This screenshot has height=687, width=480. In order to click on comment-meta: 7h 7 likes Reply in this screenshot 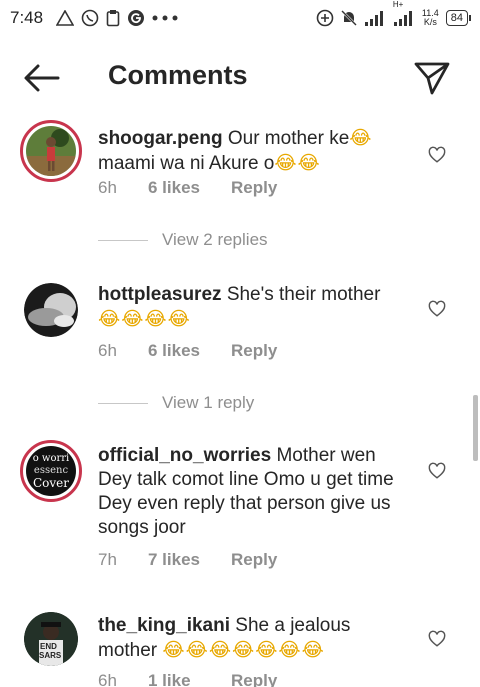, I will do `click(187, 560)`.